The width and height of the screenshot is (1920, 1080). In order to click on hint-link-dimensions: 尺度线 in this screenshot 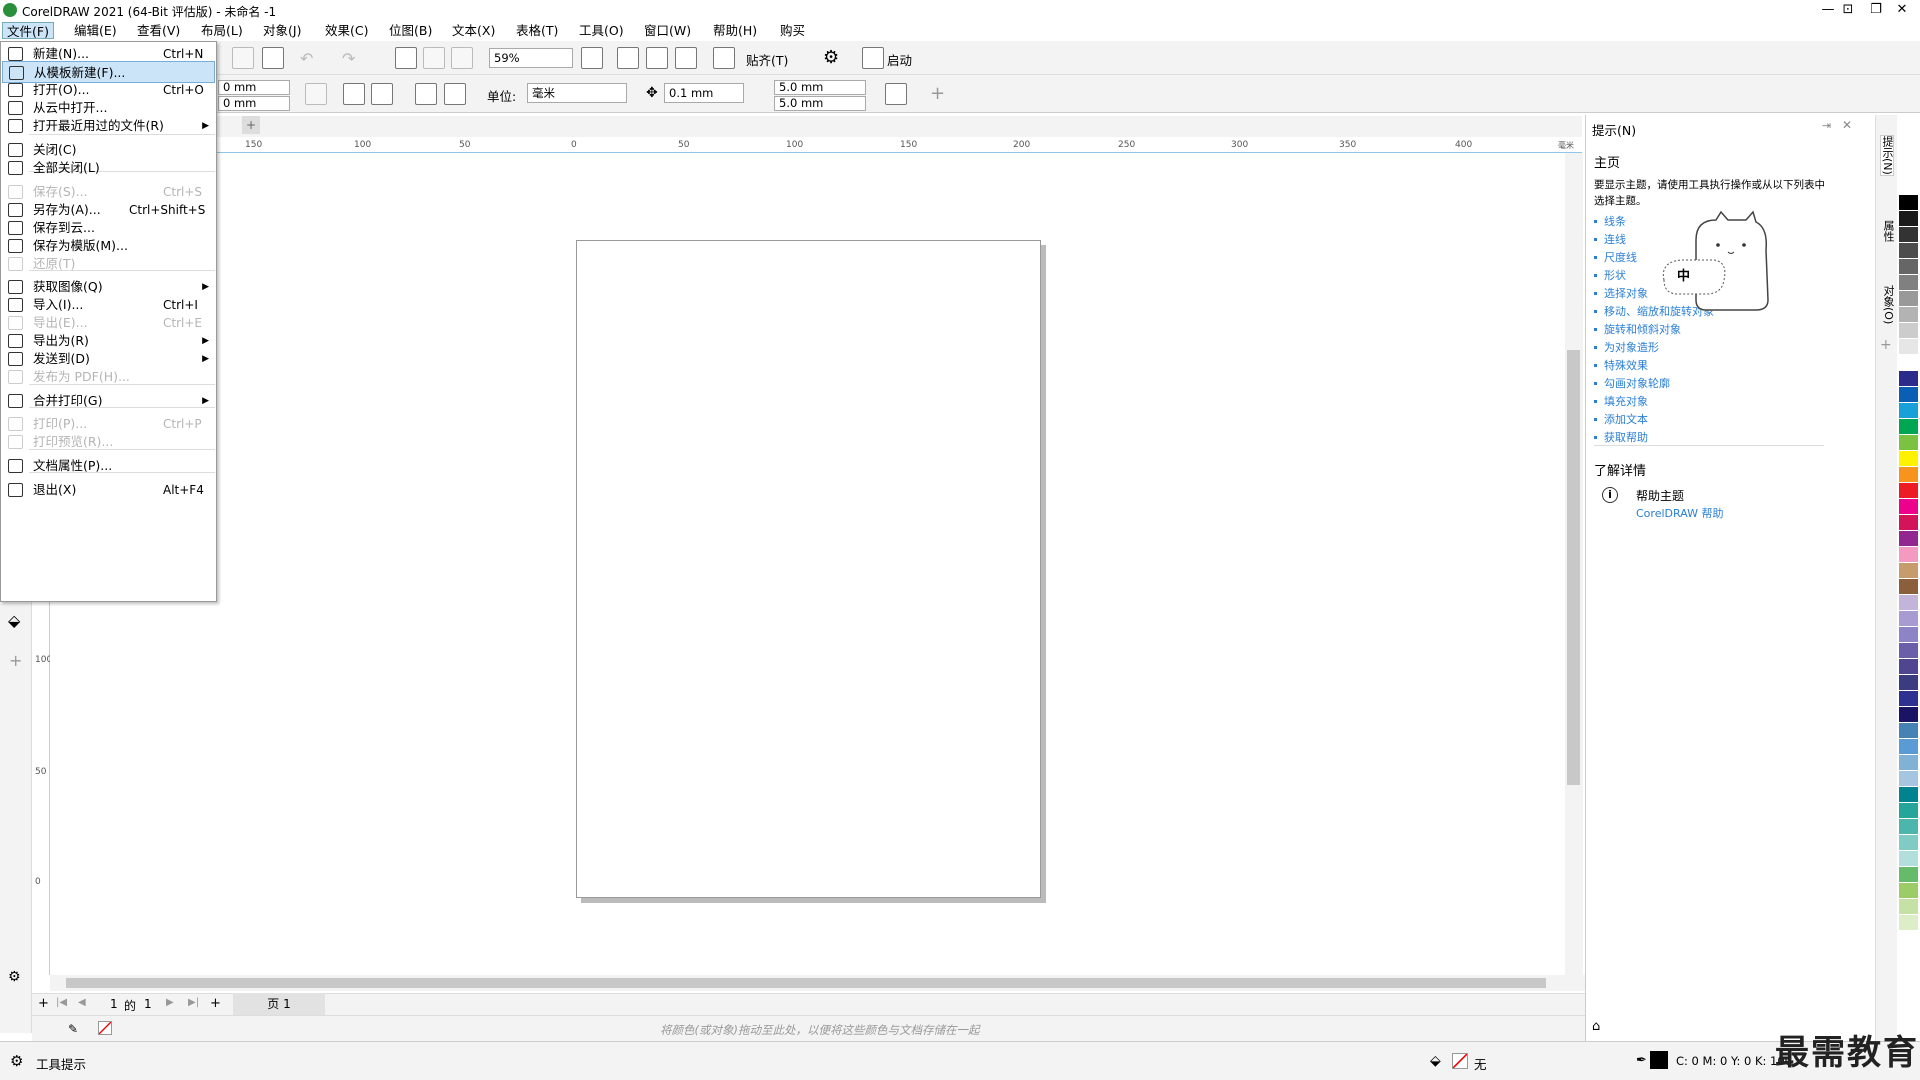, I will do `click(1620, 257)`.